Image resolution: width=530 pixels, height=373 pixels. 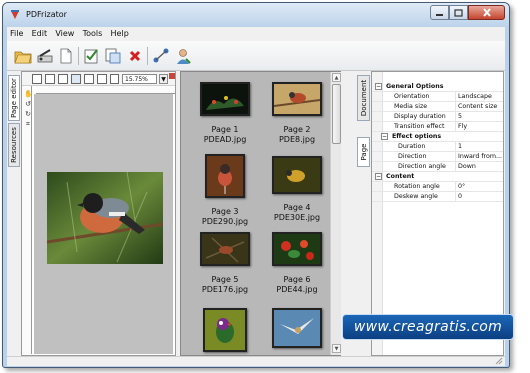 I want to click on fit-width-icon, so click(x=50, y=79).